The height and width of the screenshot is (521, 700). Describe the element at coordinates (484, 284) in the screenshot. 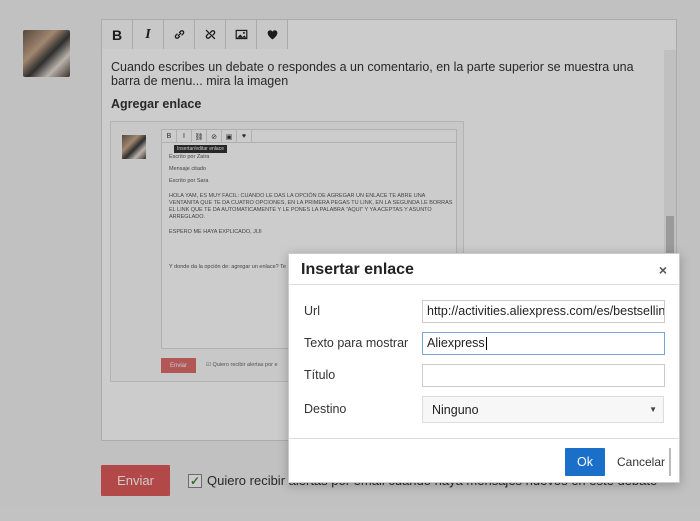

I see `dialog-header-divider` at that location.